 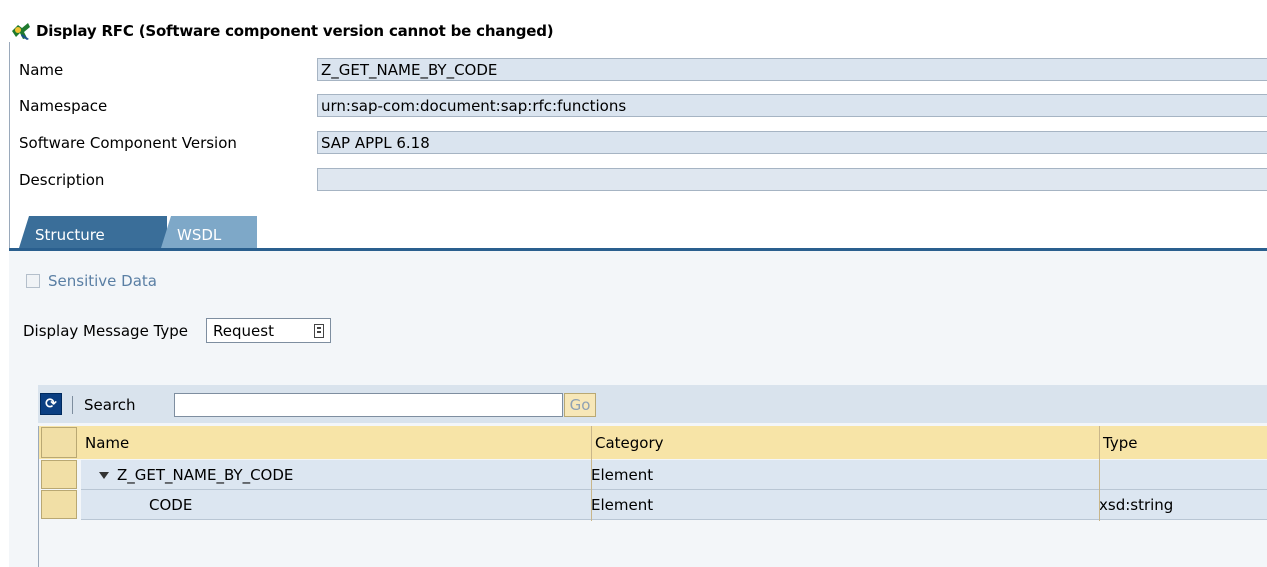 What do you see at coordinates (792, 105) in the screenshot?
I see `namespace-field: urn:sap-com:document:sap:rfc:functions` at bounding box center [792, 105].